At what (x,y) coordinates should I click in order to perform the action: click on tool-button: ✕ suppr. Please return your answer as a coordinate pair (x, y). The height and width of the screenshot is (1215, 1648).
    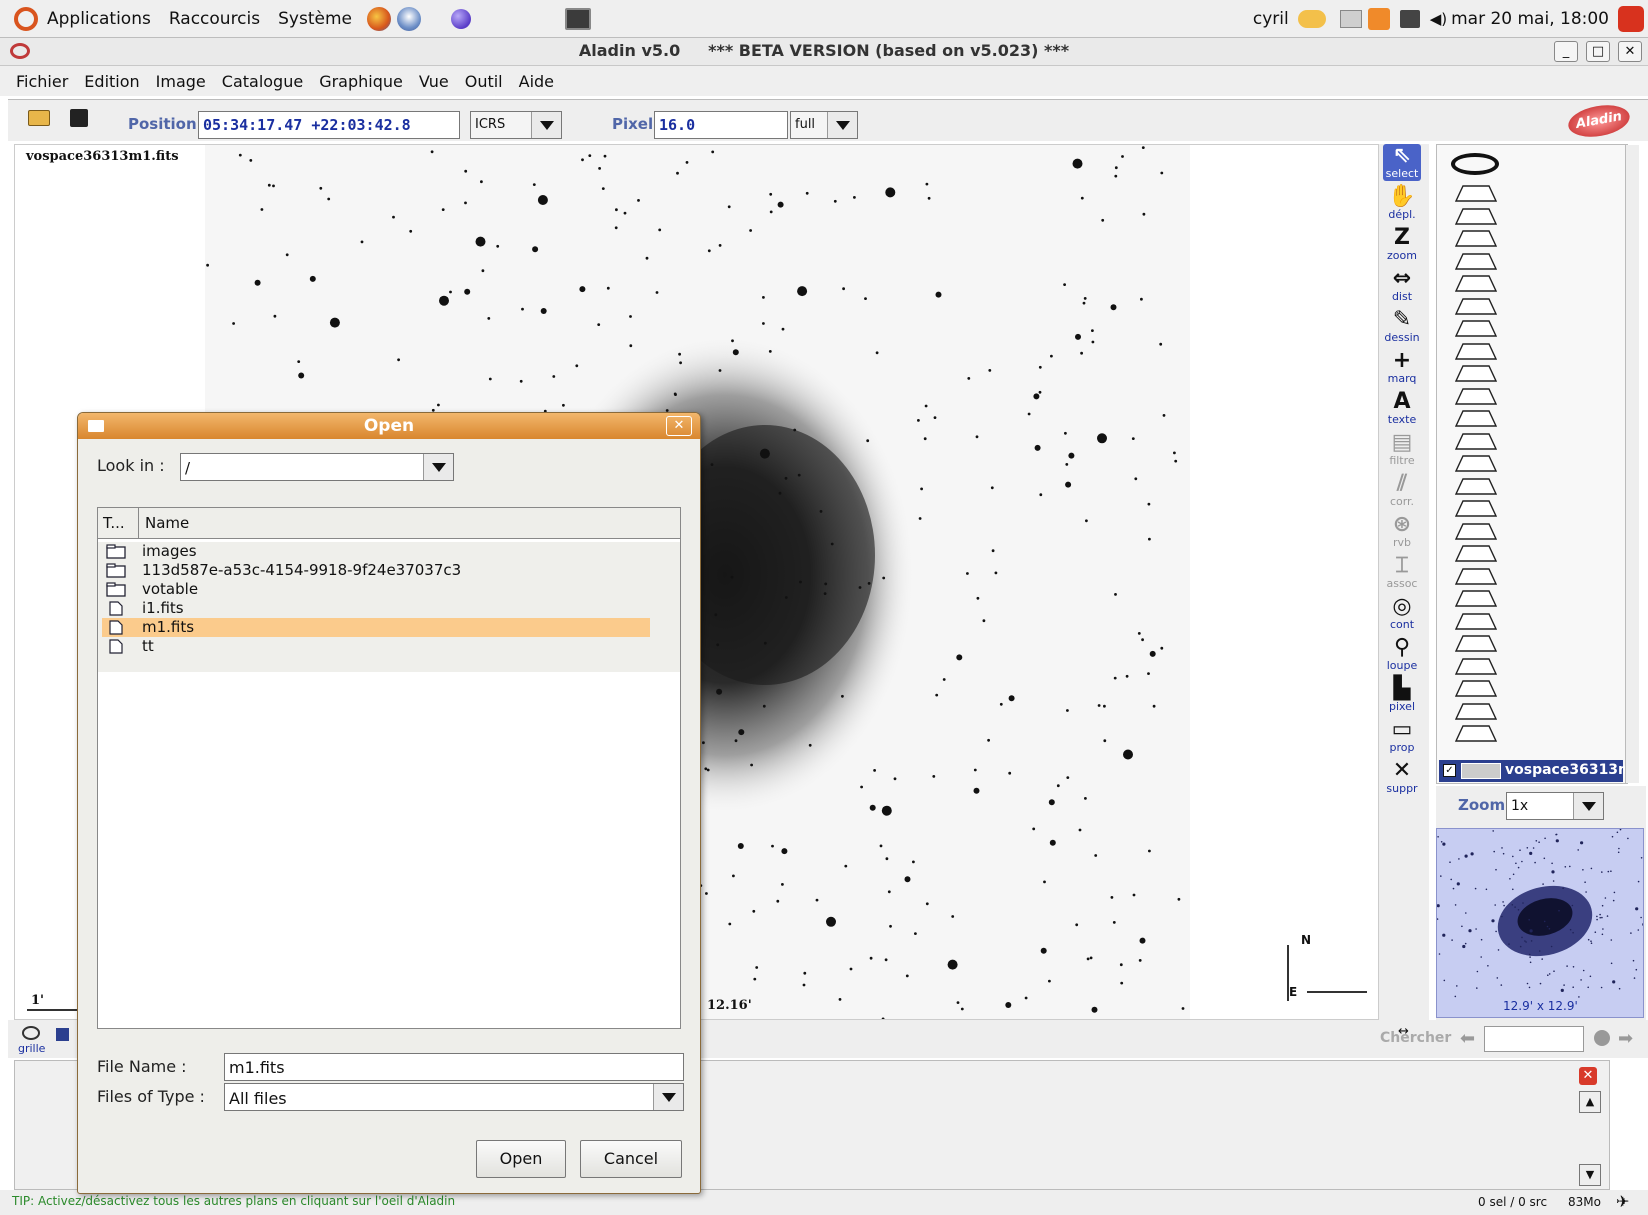
    Looking at the image, I should click on (1402, 777).